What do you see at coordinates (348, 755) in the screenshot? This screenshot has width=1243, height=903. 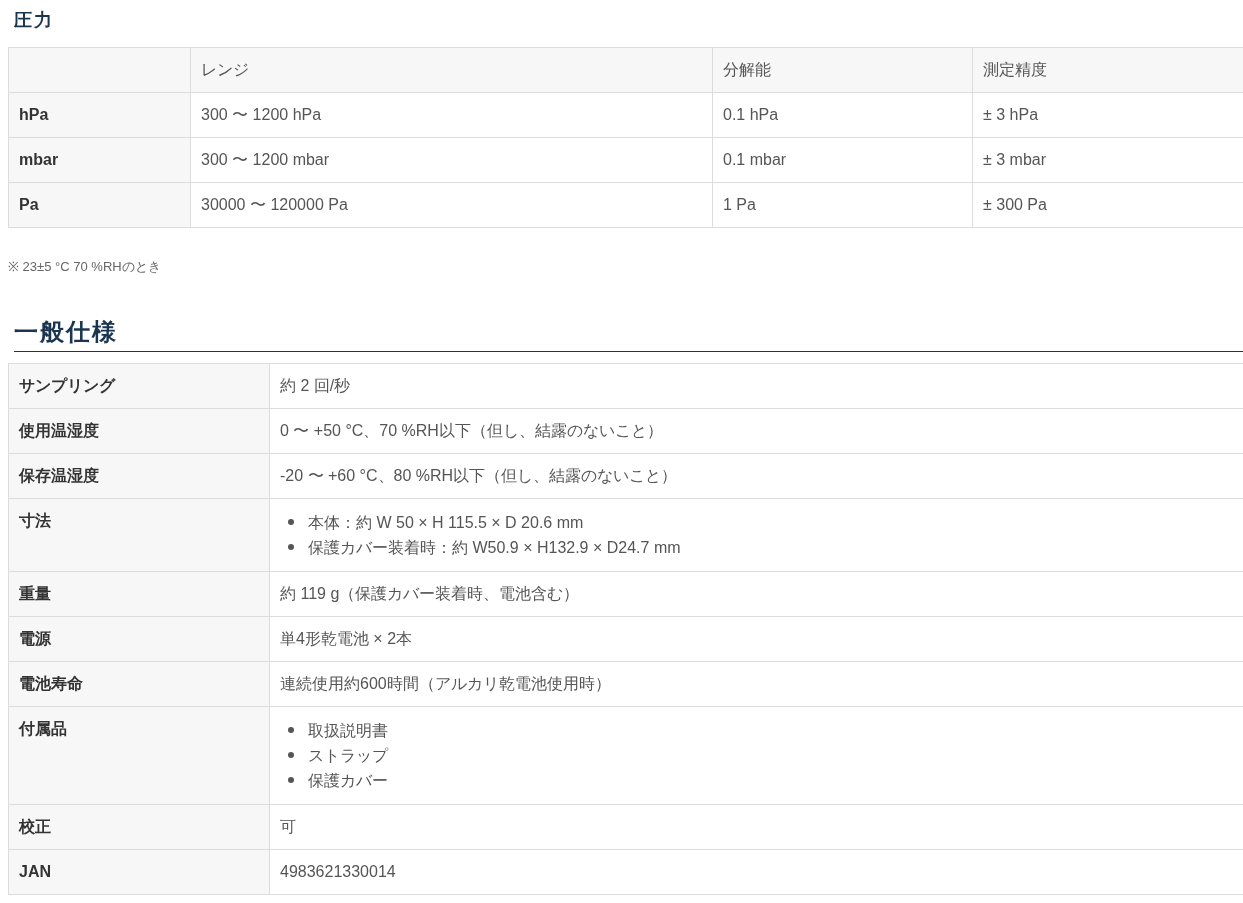 I see `list-item: ストラップ` at bounding box center [348, 755].